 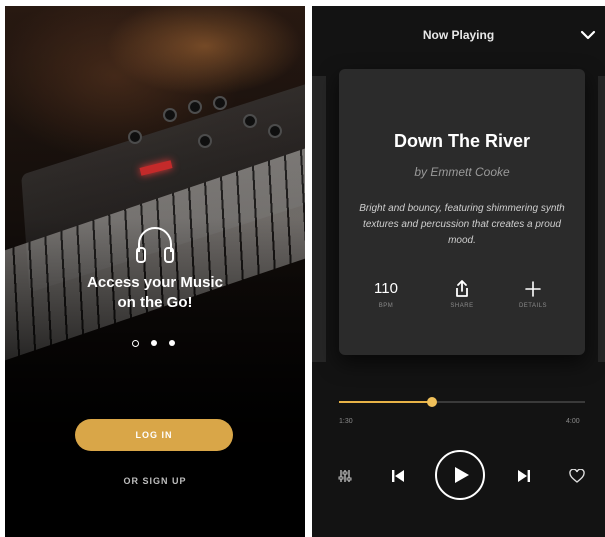 I want to click on progress-slider, so click(x=462, y=402).